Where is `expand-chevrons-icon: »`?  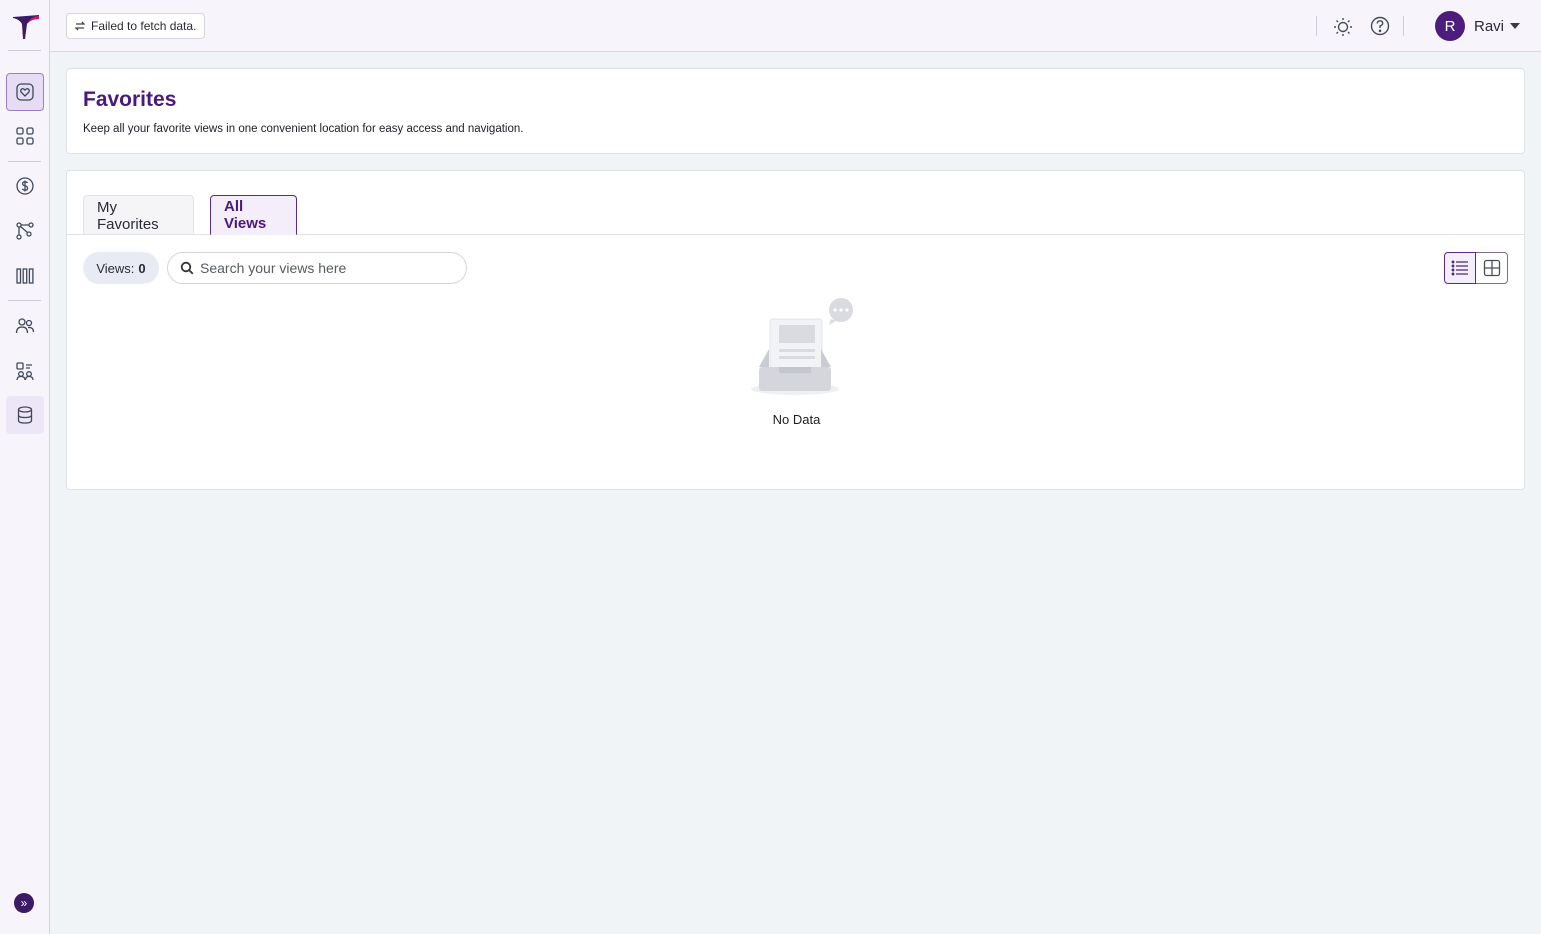
expand-chevrons-icon: » is located at coordinates (24, 903).